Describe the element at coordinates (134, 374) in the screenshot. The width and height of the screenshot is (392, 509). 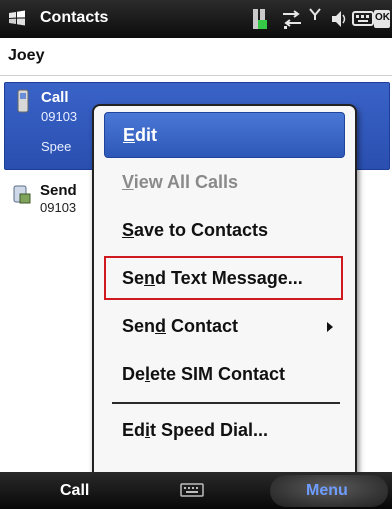
I see `label-part: De` at that location.